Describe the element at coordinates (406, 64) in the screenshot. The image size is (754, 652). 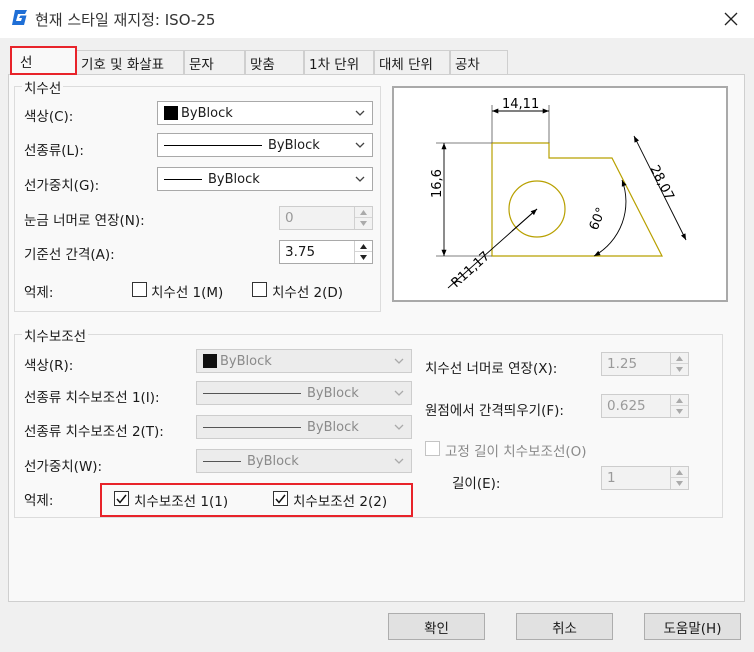
I see `tab-label: 대체 단위` at that location.